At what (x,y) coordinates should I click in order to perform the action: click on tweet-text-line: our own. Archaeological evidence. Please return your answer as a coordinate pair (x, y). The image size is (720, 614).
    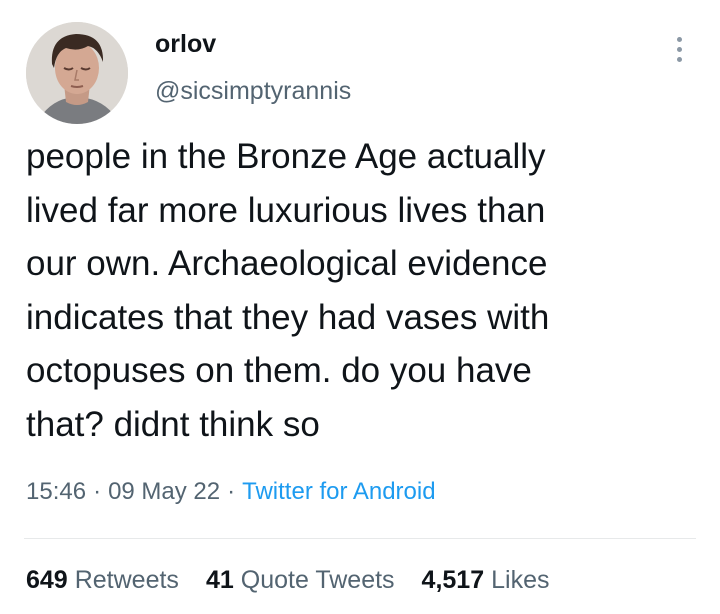
    Looking at the image, I should click on (287, 263).